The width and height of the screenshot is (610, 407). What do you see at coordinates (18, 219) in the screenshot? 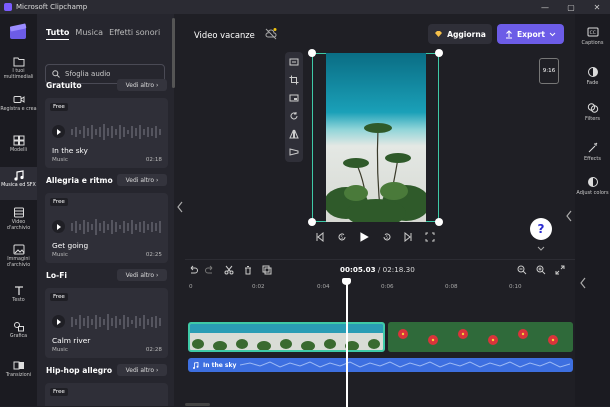
I see `nav-item-stock-video: Video d'archivio` at bounding box center [18, 219].